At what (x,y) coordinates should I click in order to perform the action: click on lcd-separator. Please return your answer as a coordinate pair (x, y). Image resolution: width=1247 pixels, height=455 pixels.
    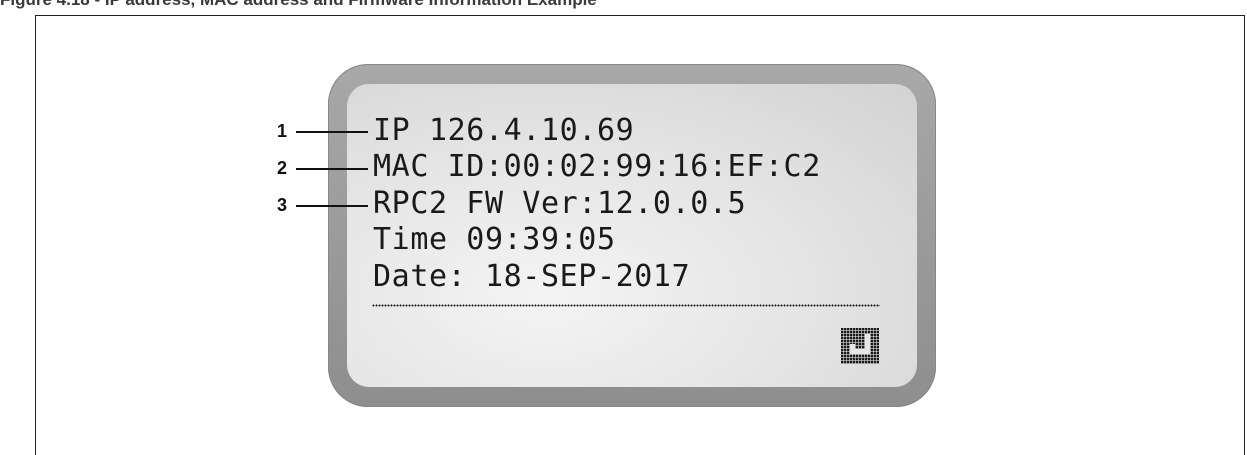
    Looking at the image, I should click on (626, 305).